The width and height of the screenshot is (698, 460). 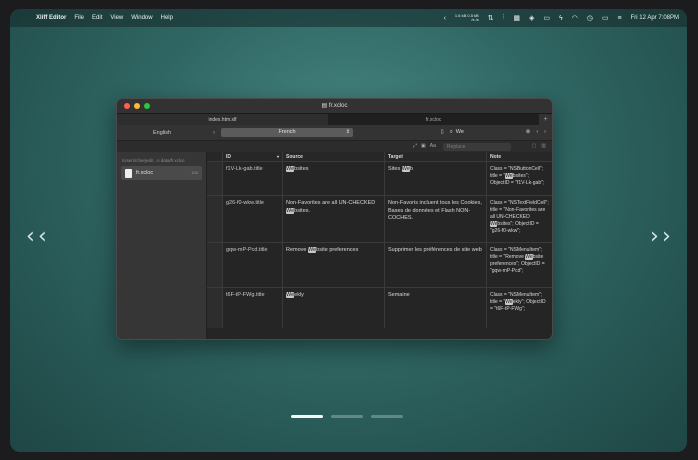 What do you see at coordinates (253, 265) in the screenshot?
I see `cell-id: gqw-mP-Pcd.title` at bounding box center [253, 265].